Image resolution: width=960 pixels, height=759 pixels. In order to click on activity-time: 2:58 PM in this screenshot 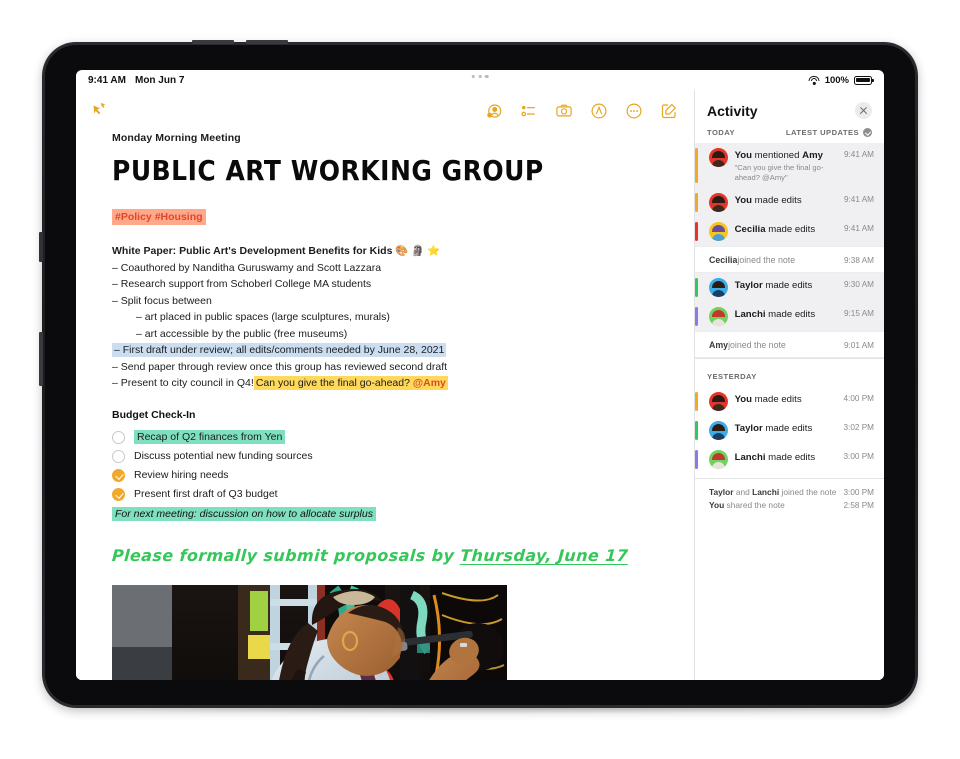, I will do `click(859, 505)`.